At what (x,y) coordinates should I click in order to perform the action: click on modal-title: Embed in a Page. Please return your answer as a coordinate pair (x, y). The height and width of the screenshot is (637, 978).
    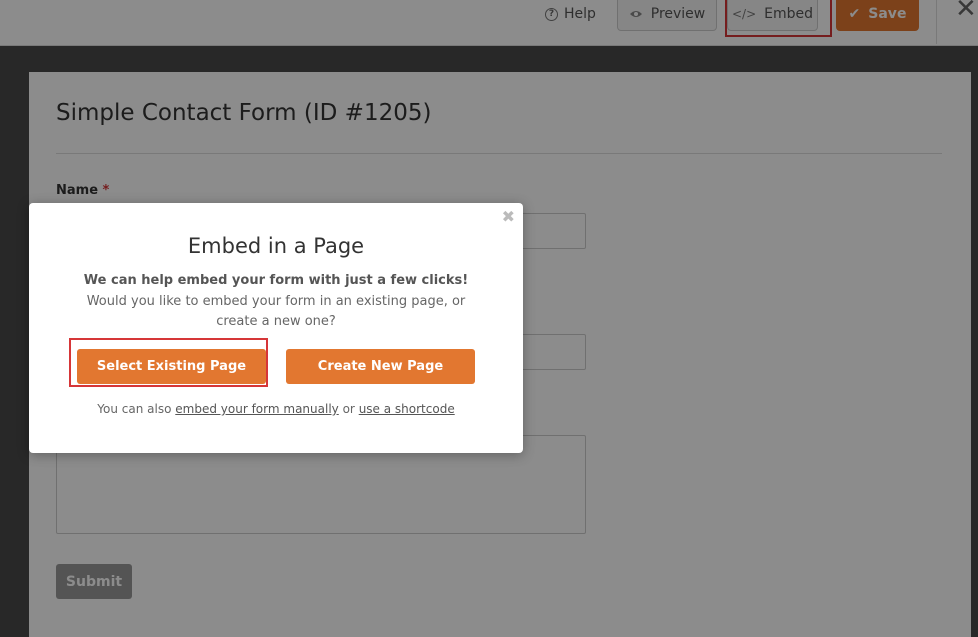
    Looking at the image, I should click on (276, 246).